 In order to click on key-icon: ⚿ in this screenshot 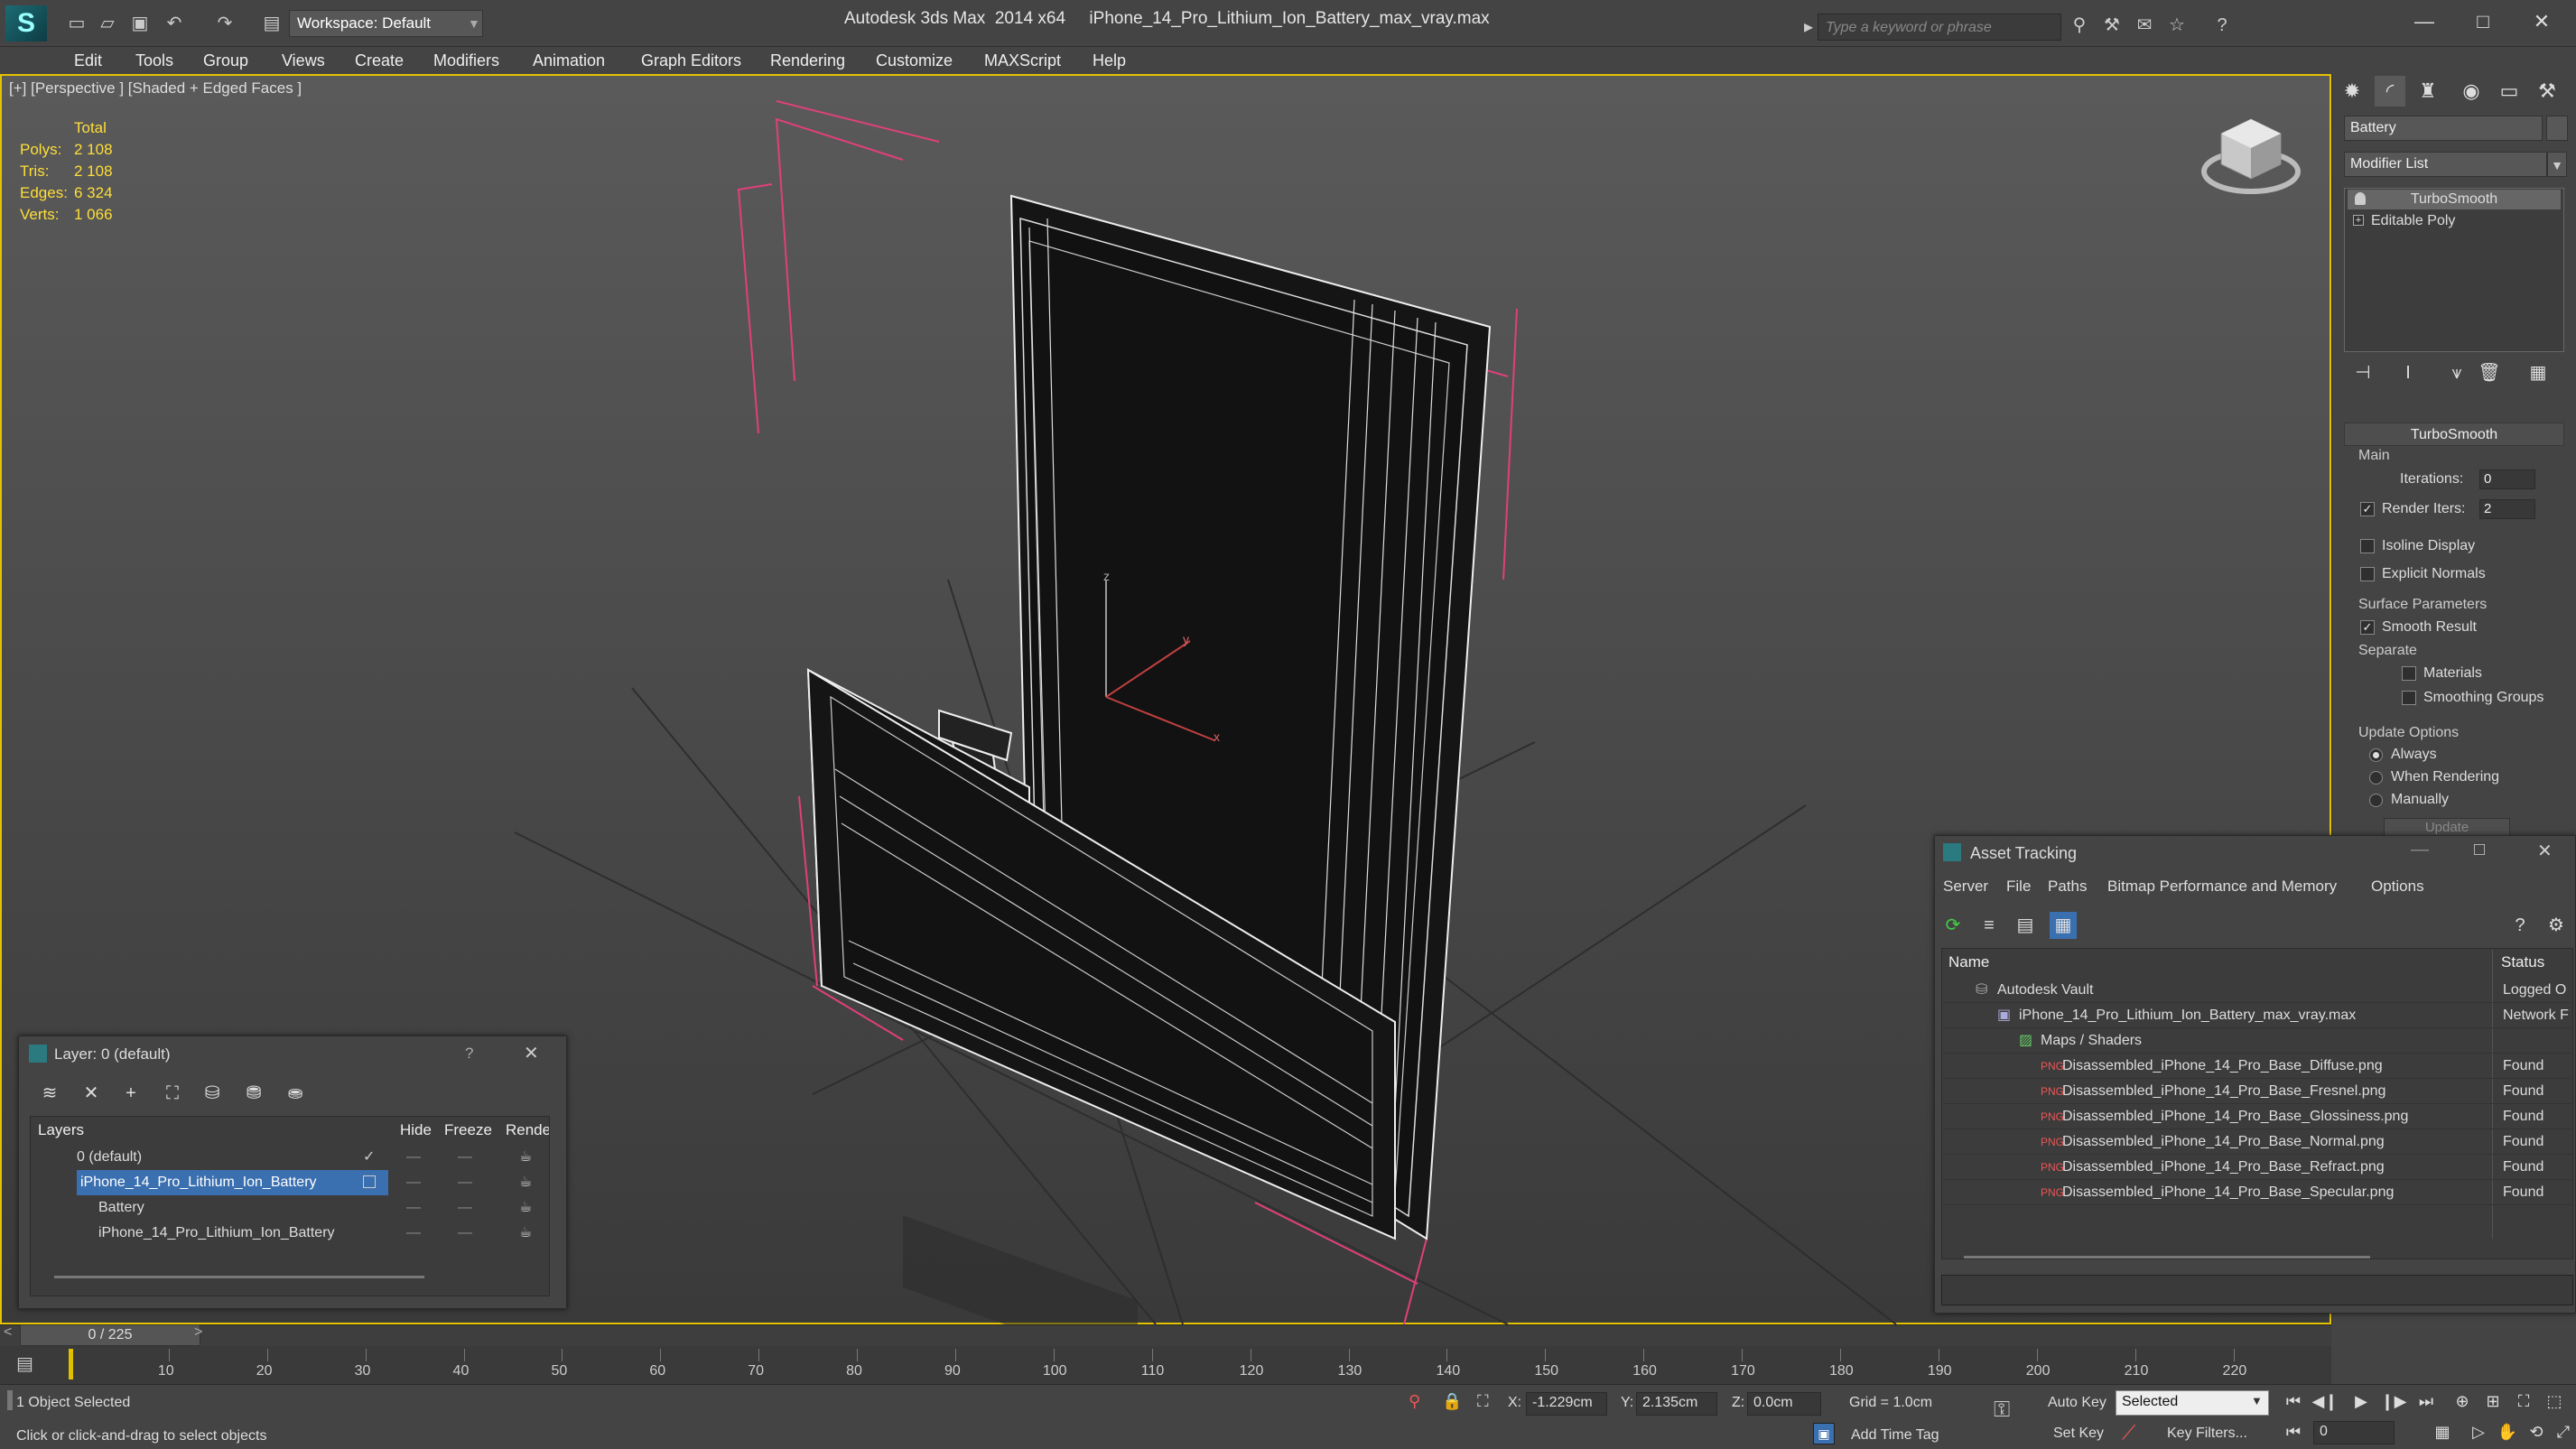, I will do `click(2002, 1410)`.